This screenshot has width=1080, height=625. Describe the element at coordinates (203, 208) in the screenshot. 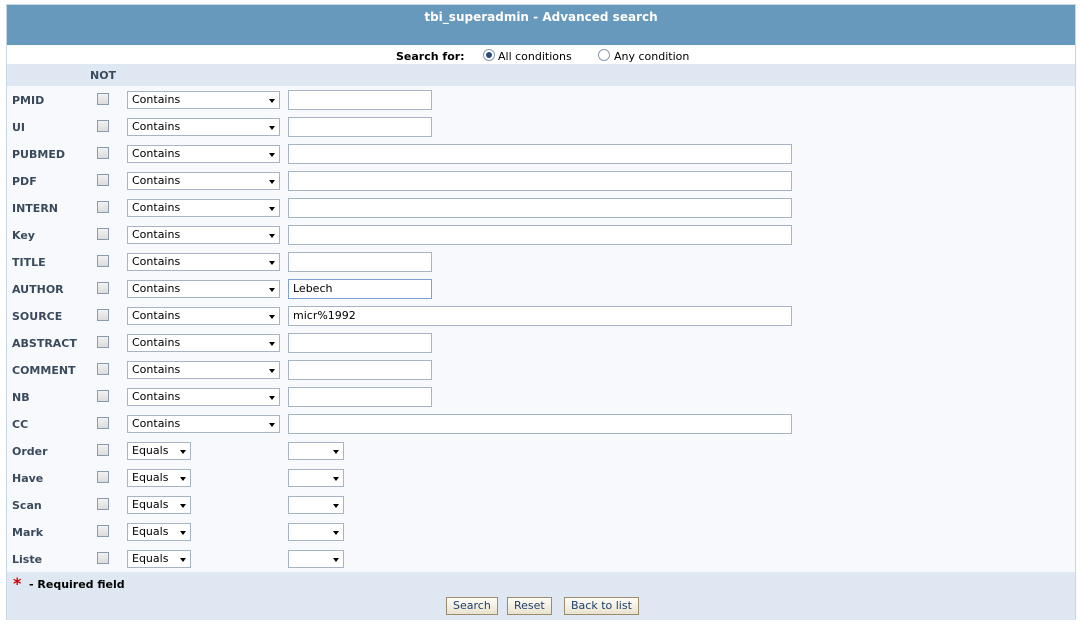

I see `operator-select-intern: Contains` at that location.